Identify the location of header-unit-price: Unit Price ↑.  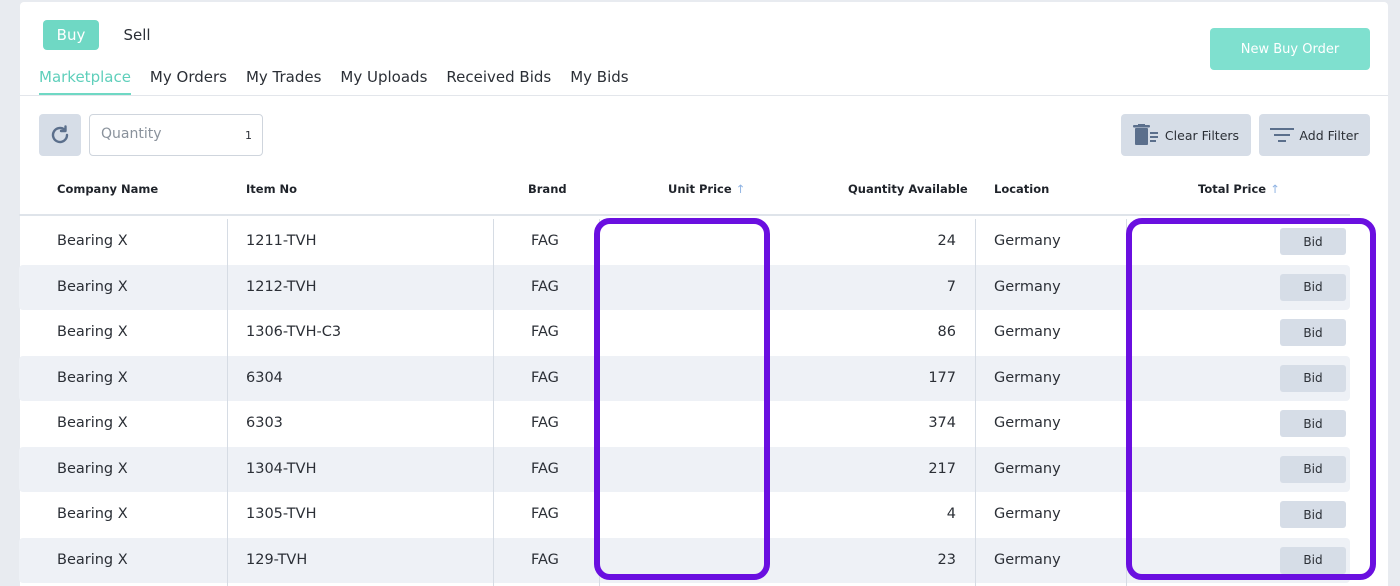
(706, 189).